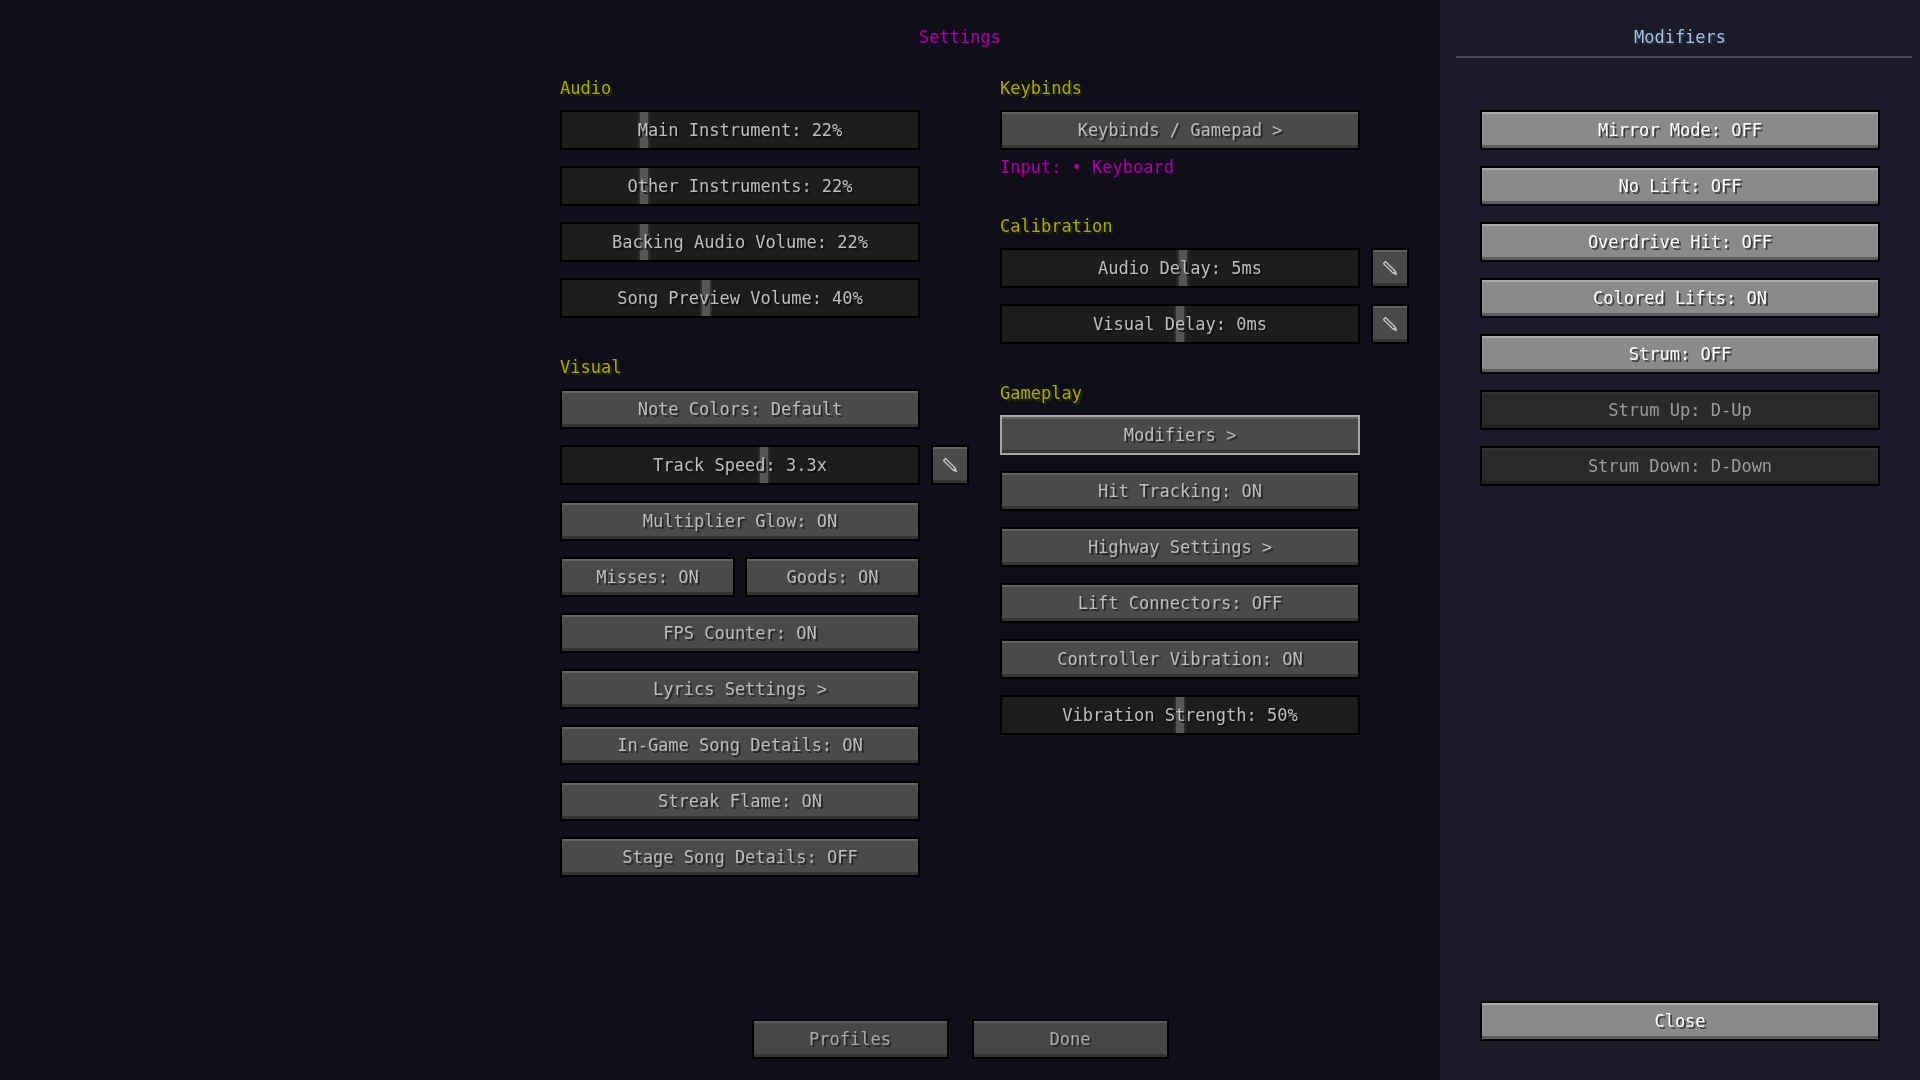  What do you see at coordinates (1070, 1039) in the screenshot?
I see `footer-button: Done` at bounding box center [1070, 1039].